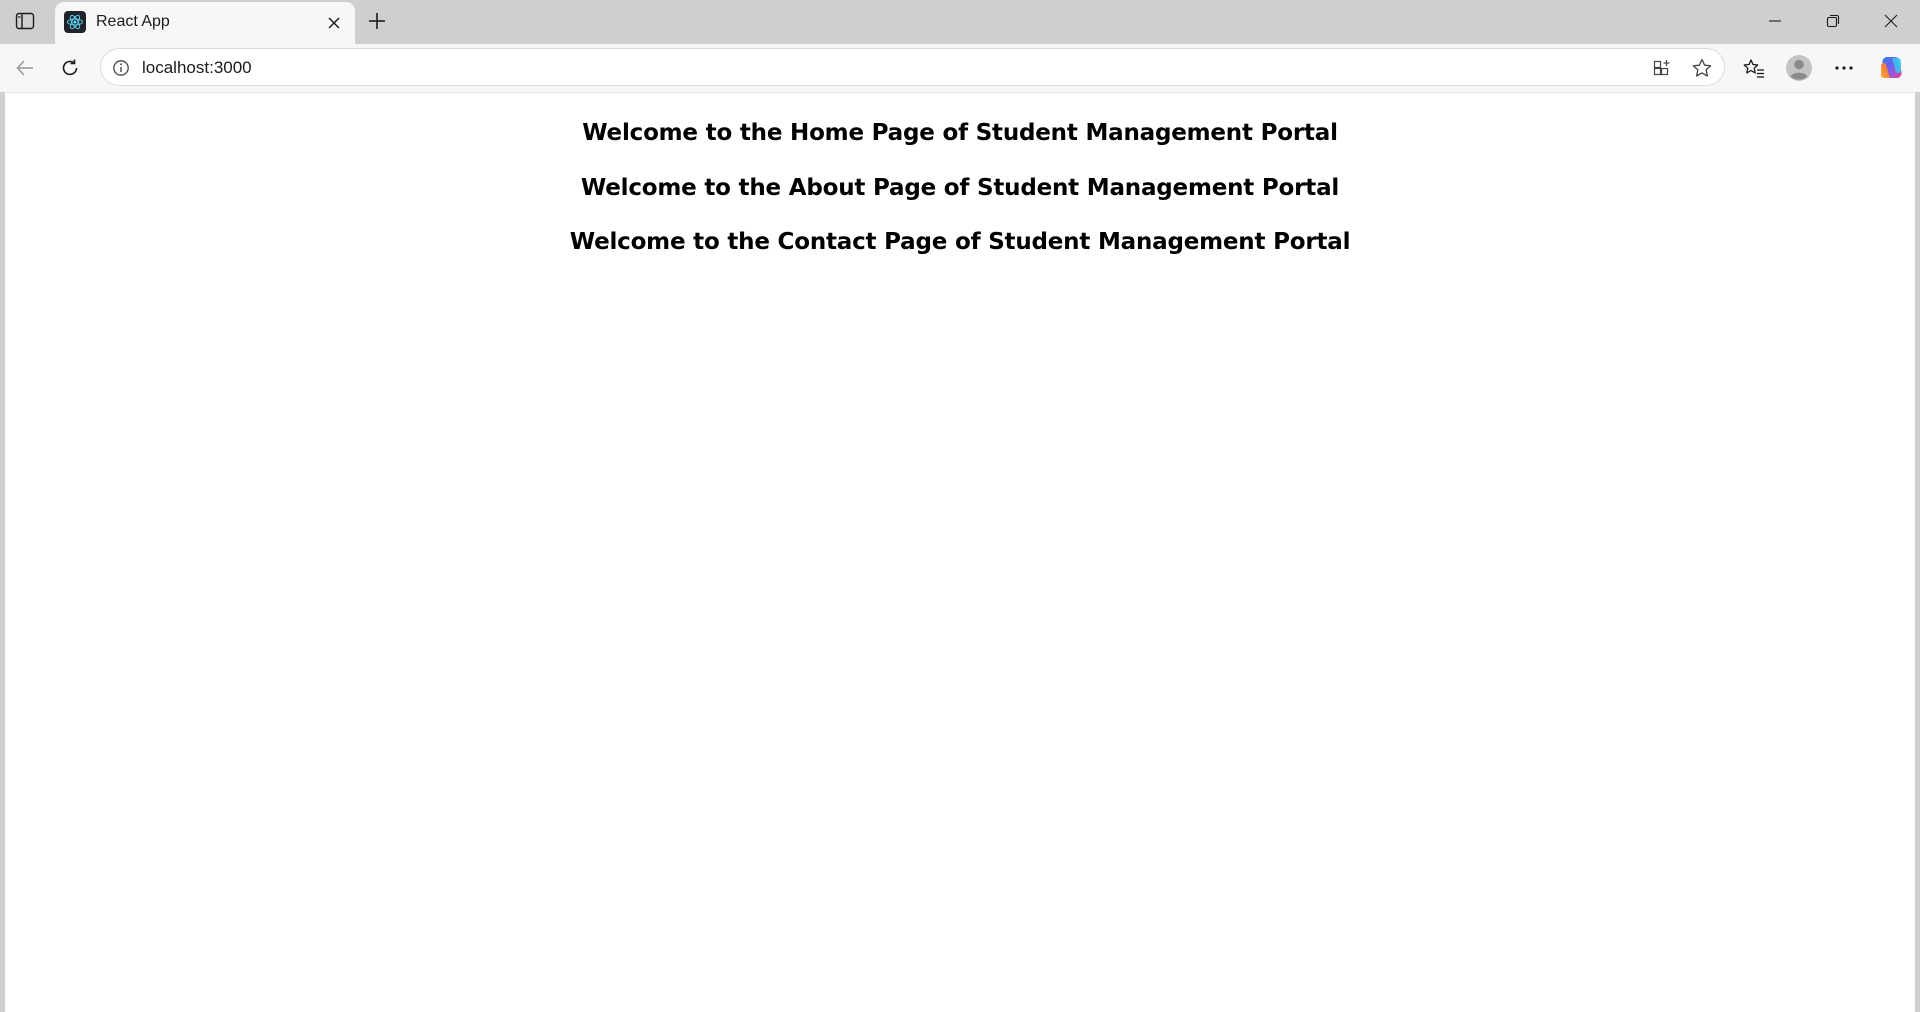 The height and width of the screenshot is (1012, 1920). What do you see at coordinates (70, 68) in the screenshot?
I see `reload-icon` at bounding box center [70, 68].